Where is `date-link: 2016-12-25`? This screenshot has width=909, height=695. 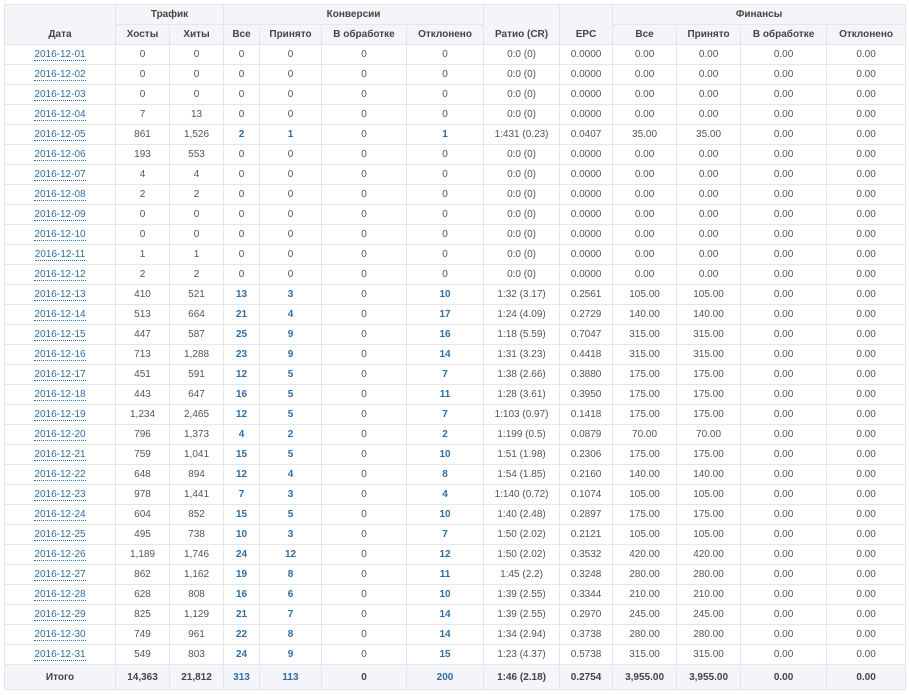
date-link: 2016-12-25 is located at coordinates (60, 535).